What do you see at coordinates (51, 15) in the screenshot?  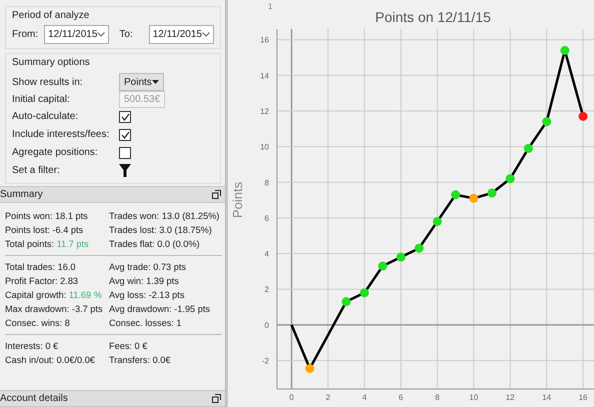 I see `group-title: Period of analyze` at bounding box center [51, 15].